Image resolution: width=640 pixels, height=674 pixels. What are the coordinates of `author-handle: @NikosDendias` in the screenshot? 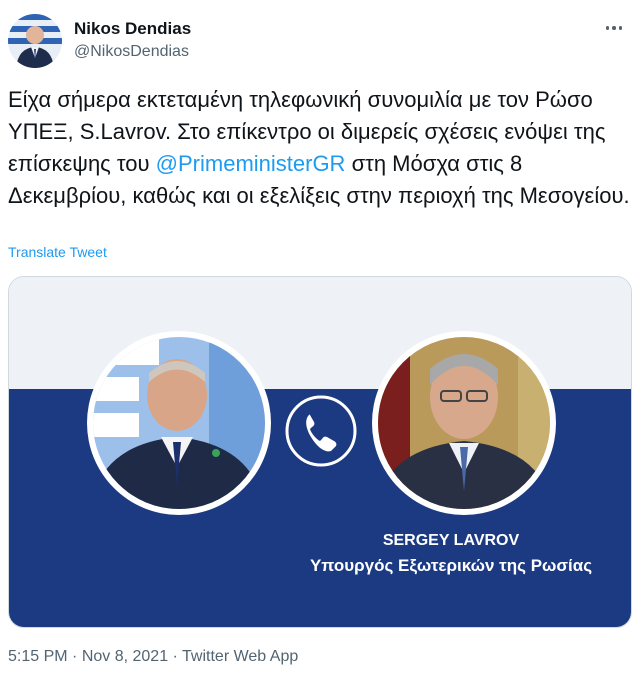 It's located at (132, 52).